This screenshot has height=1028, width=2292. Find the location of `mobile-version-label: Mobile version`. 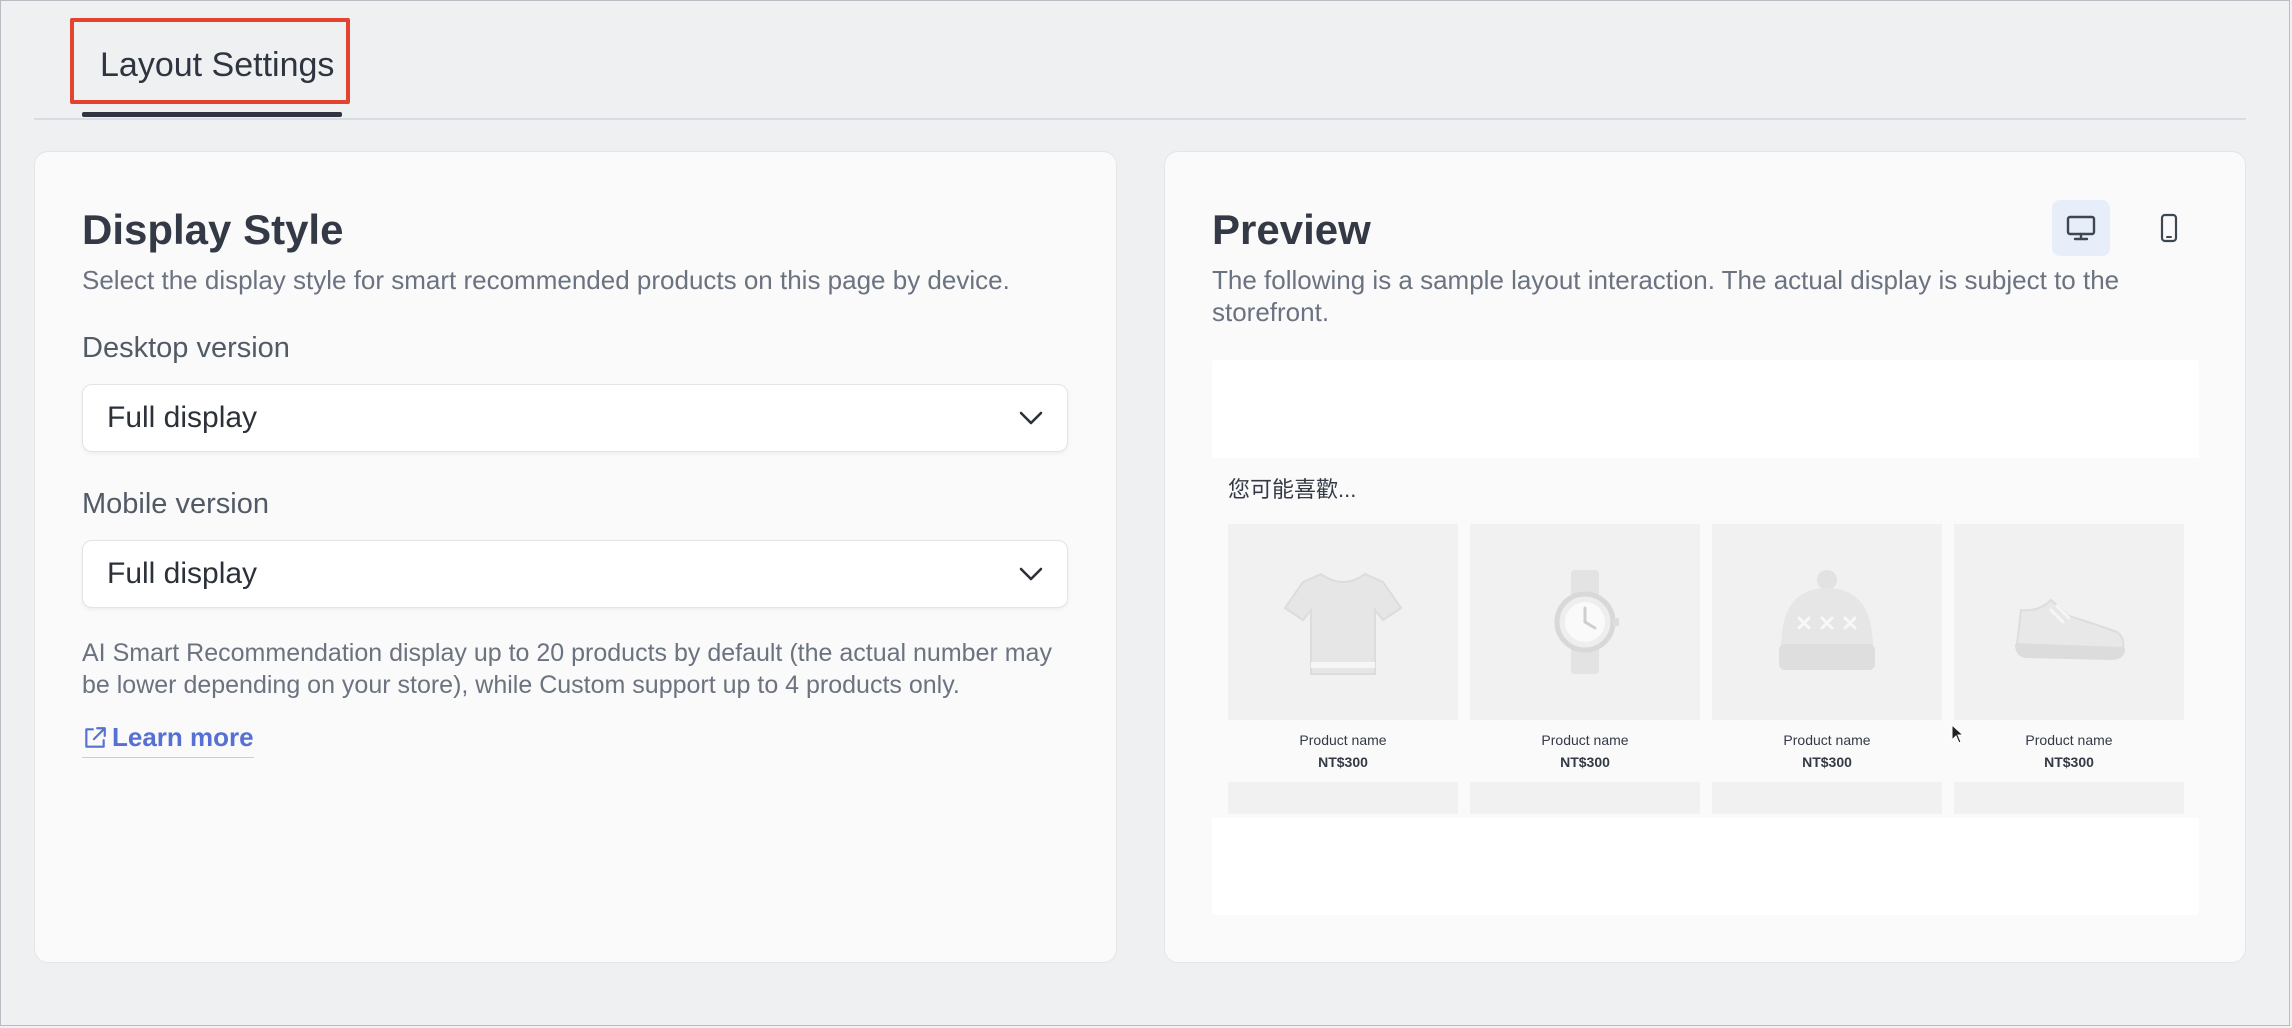

mobile-version-label: Mobile version is located at coordinates (175, 504).